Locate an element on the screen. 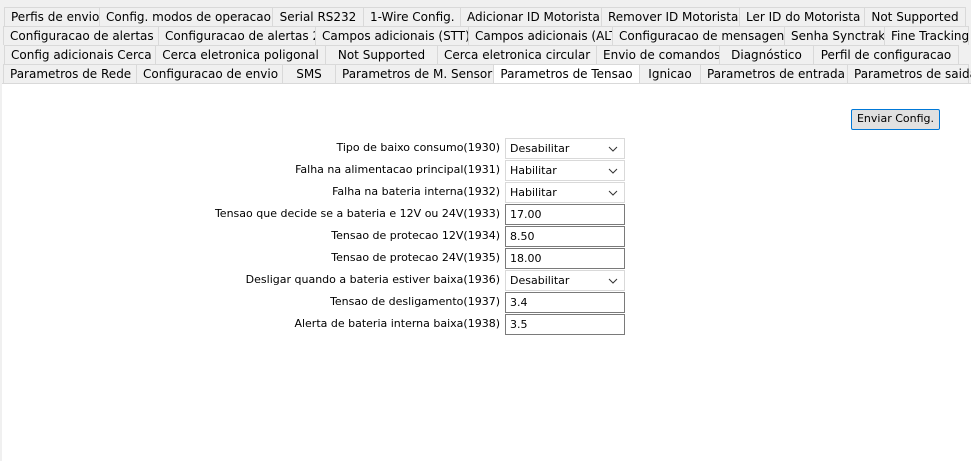  form-row-tensao-protecao-24v: Tensao de protecao 24V(1935) 18.00 is located at coordinates (485, 258).